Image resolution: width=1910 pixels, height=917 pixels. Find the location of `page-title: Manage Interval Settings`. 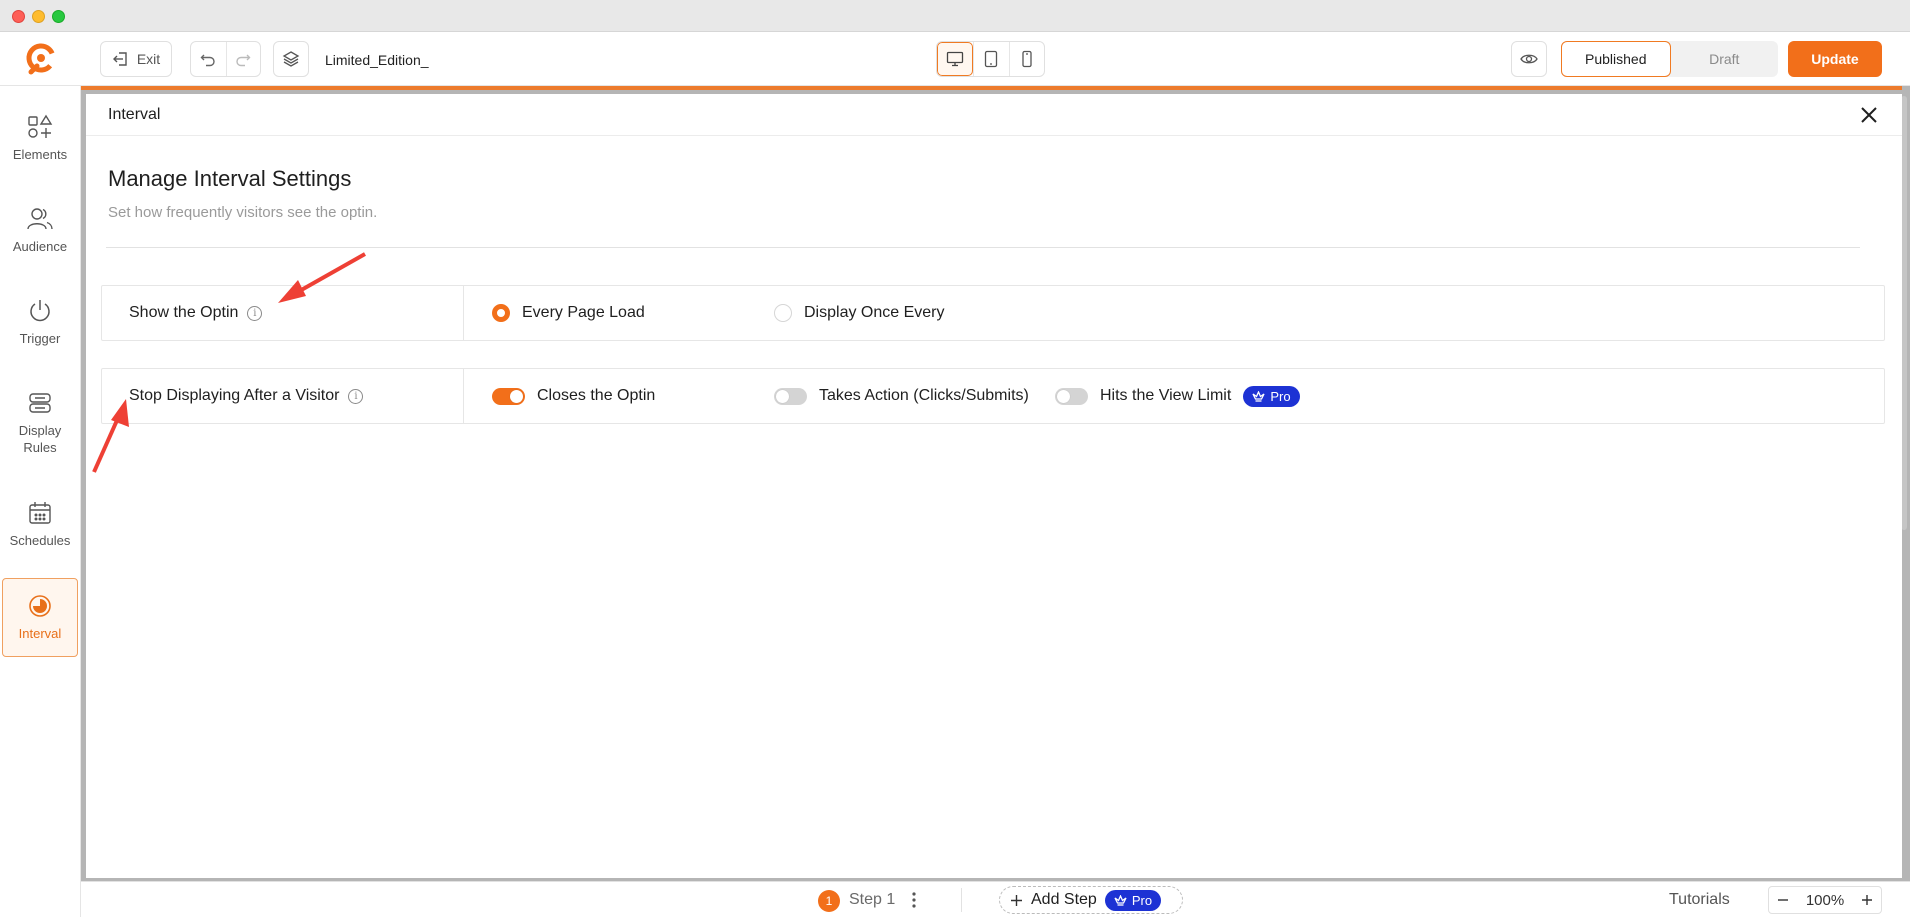

page-title: Manage Interval Settings is located at coordinates (230, 178).